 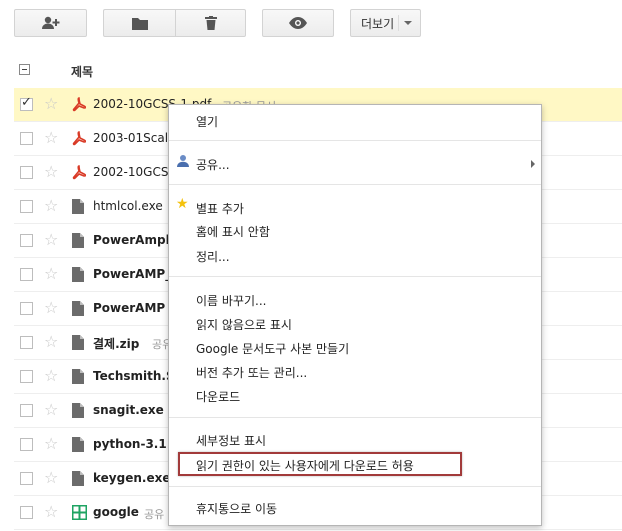 What do you see at coordinates (131, 240) in the screenshot?
I see `file-name: PowerAmpl` at bounding box center [131, 240].